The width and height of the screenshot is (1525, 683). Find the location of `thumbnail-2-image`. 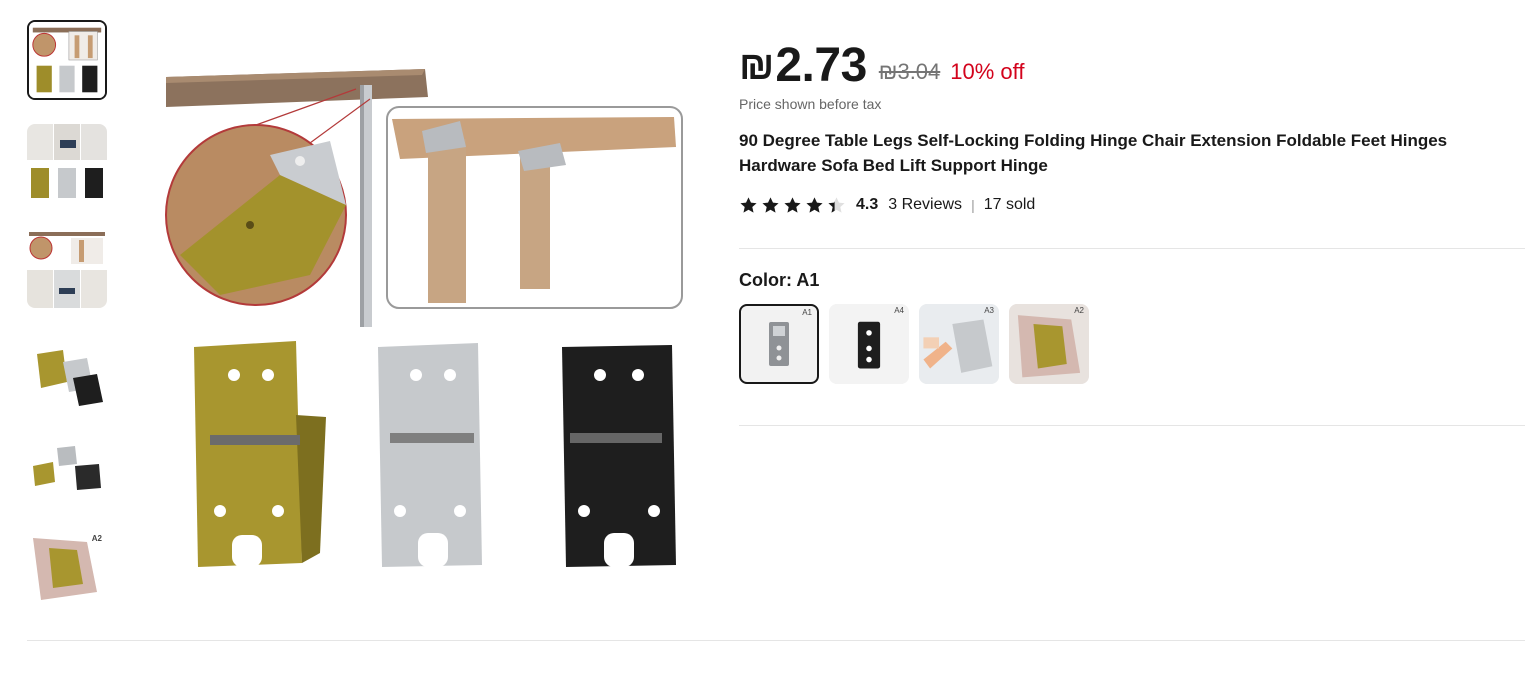

thumbnail-2-image is located at coordinates (67, 164).